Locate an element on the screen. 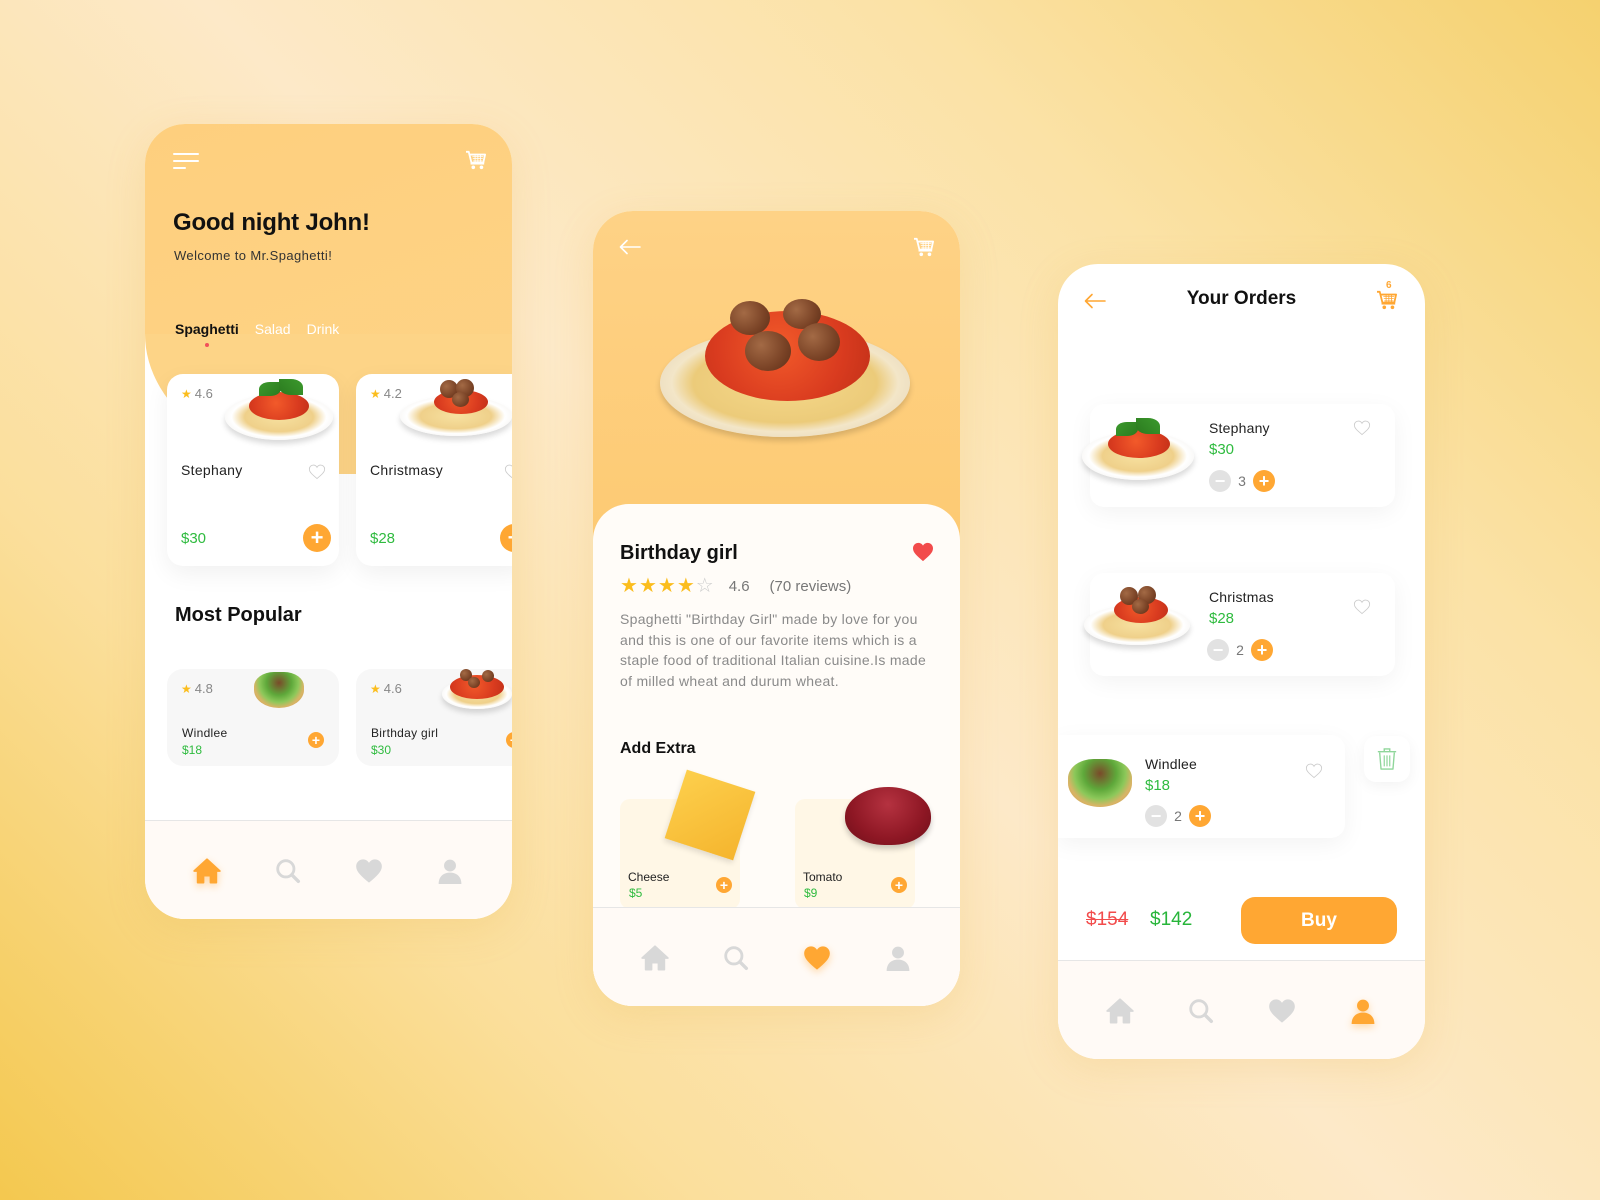 This screenshot has height=1200, width=1600. order-item-windlee: Windlee $18 − 2 + is located at coordinates (1201, 786).